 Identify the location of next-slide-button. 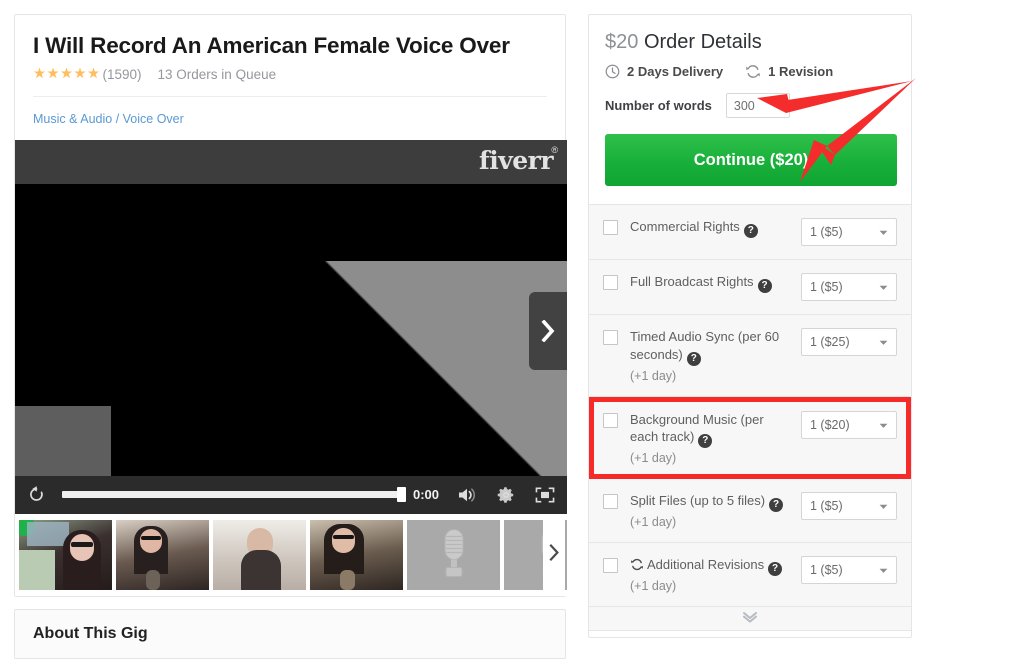
(548, 330).